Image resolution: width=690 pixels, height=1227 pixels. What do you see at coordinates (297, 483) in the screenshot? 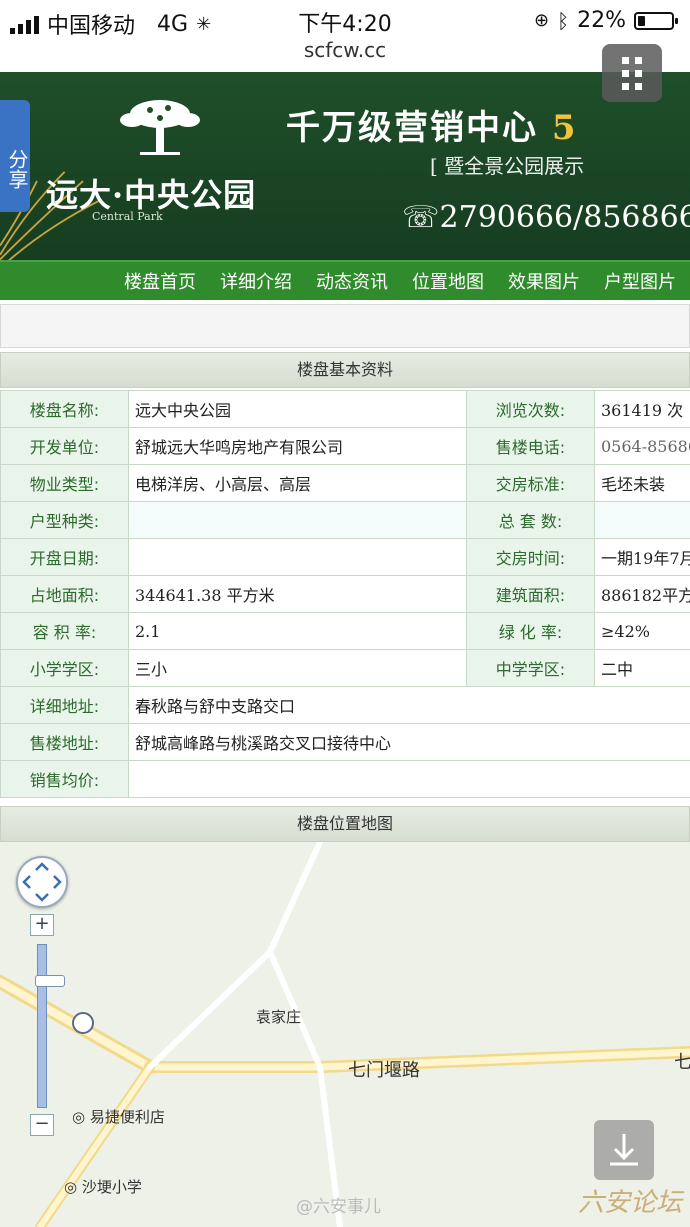
I see `row-value: 电梯洋房、小高层、高层` at bounding box center [297, 483].